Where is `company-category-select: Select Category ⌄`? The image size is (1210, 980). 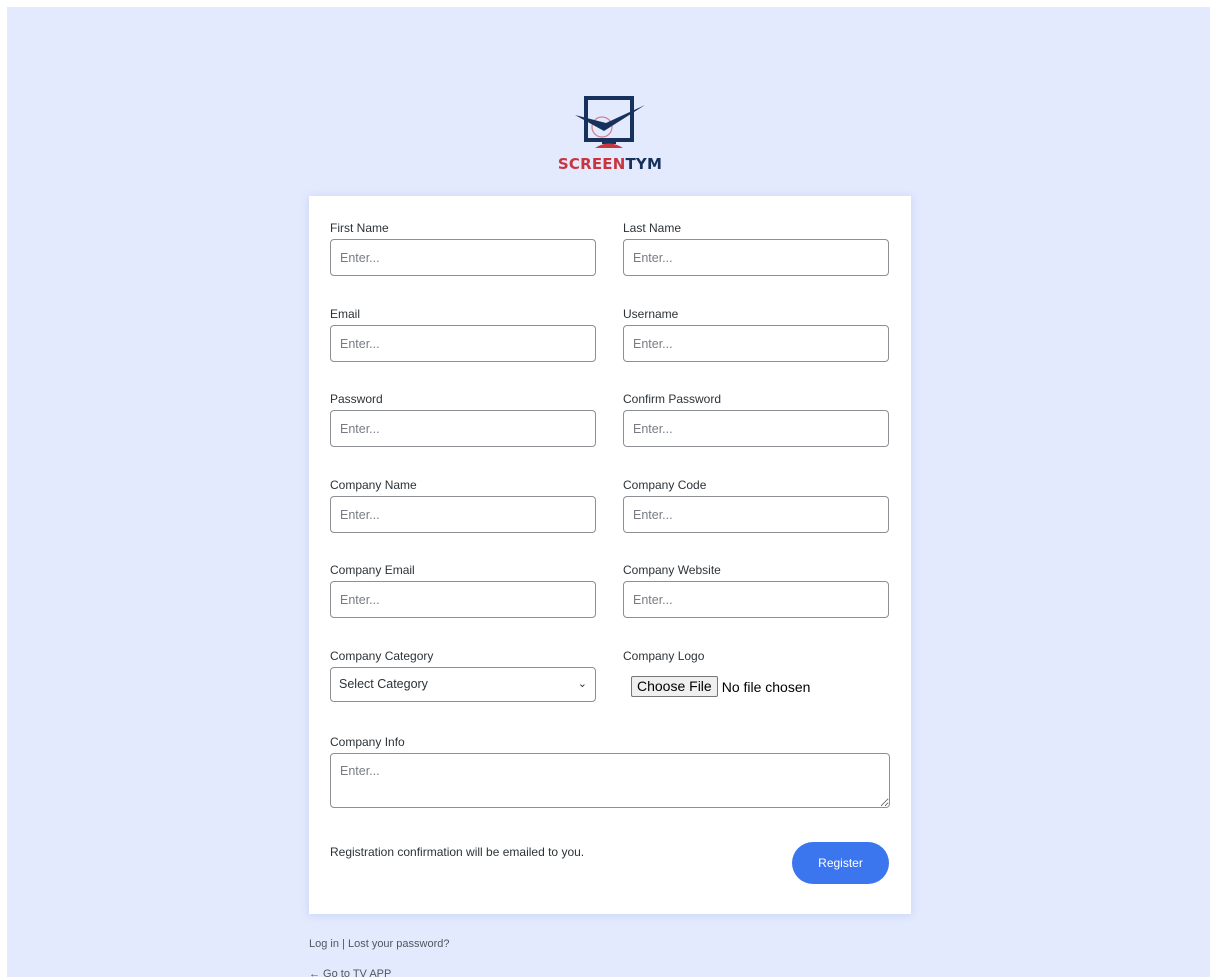
company-category-select: Select Category ⌄ is located at coordinates (463, 684).